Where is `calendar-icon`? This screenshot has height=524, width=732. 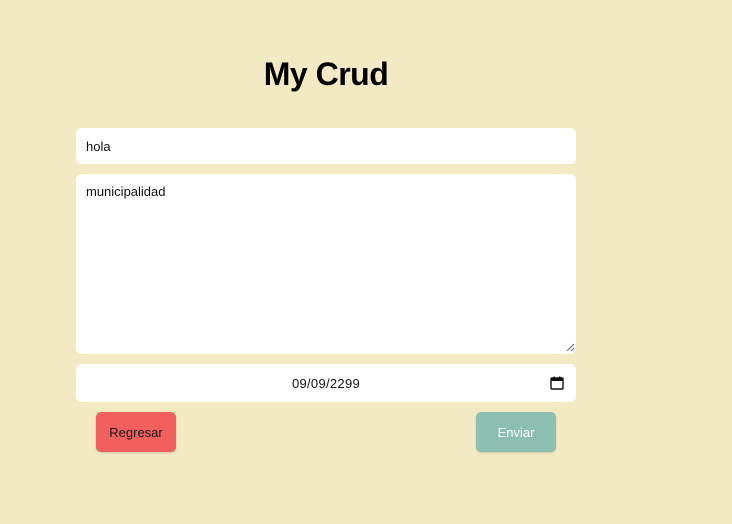
calendar-icon is located at coordinates (557, 383).